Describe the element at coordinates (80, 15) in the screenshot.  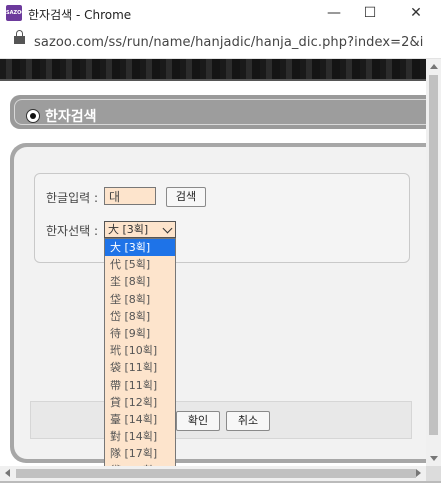
I see `window-title: 한자검색 - Chrome` at that location.